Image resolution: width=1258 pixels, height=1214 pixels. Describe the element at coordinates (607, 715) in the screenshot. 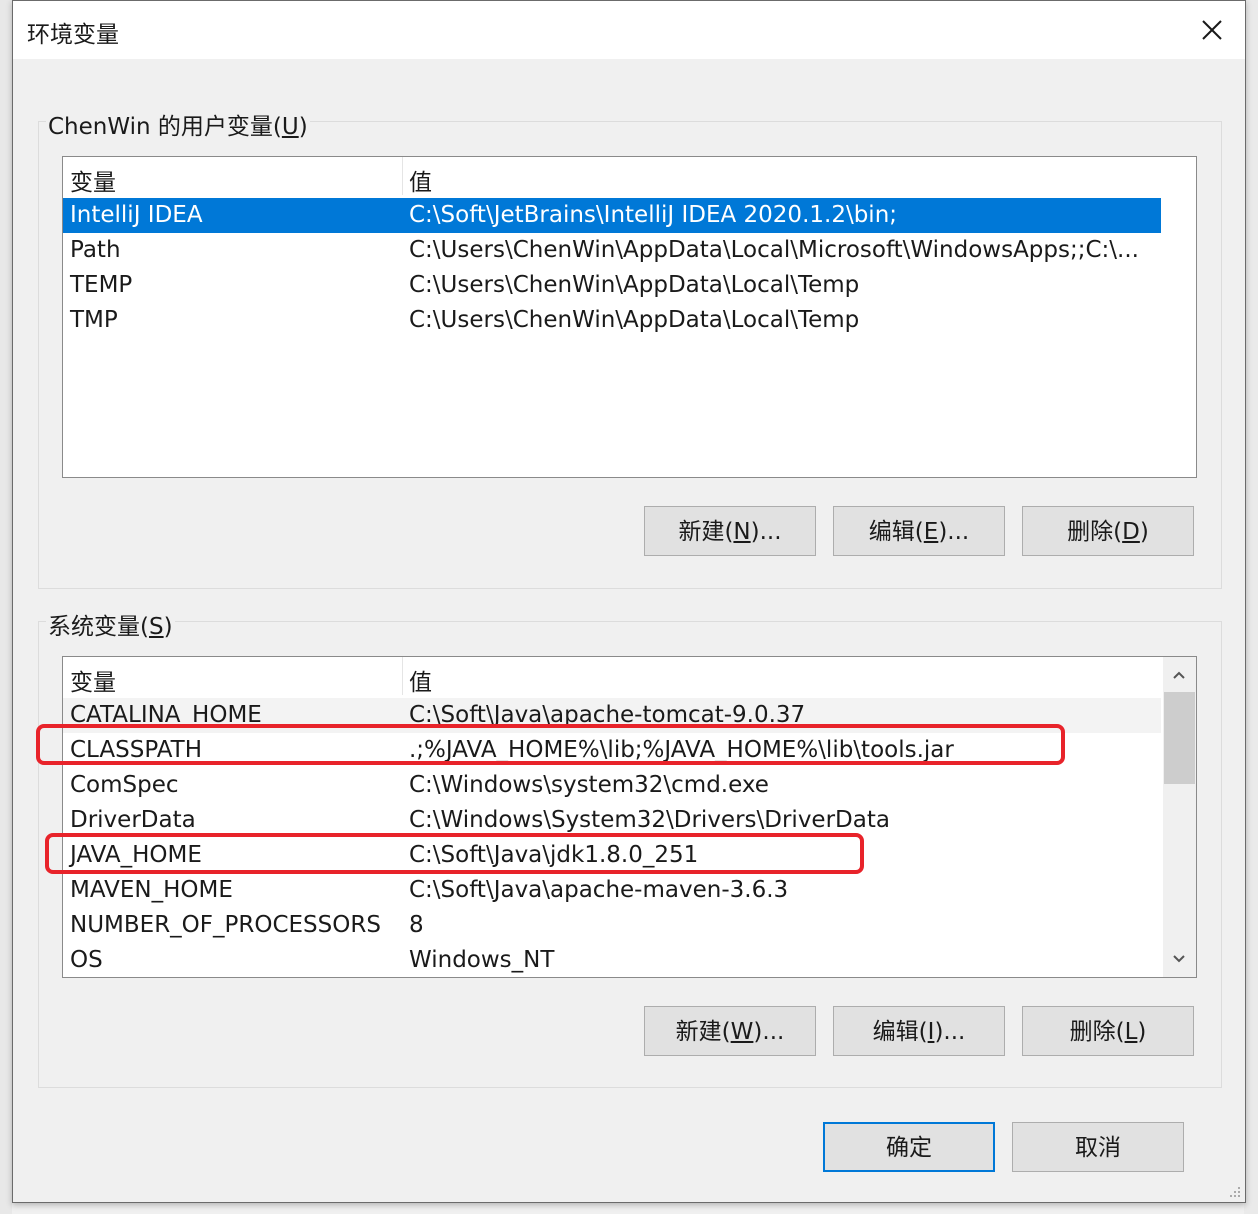

I see `variable-value: C:\Soft\Java\apache-tomcat-9.0.37` at that location.